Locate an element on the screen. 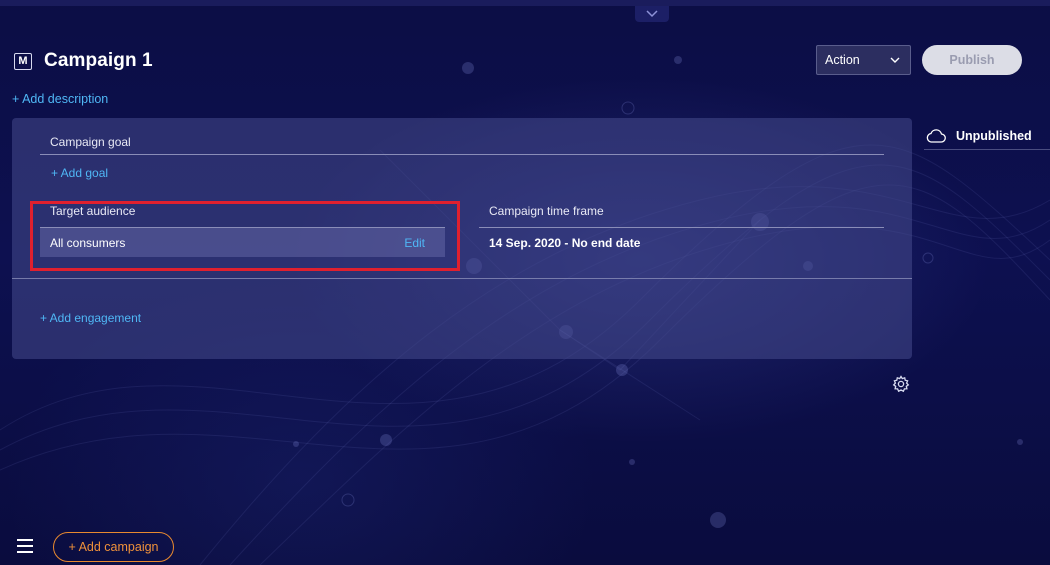  cloud-icon is located at coordinates (936, 135).